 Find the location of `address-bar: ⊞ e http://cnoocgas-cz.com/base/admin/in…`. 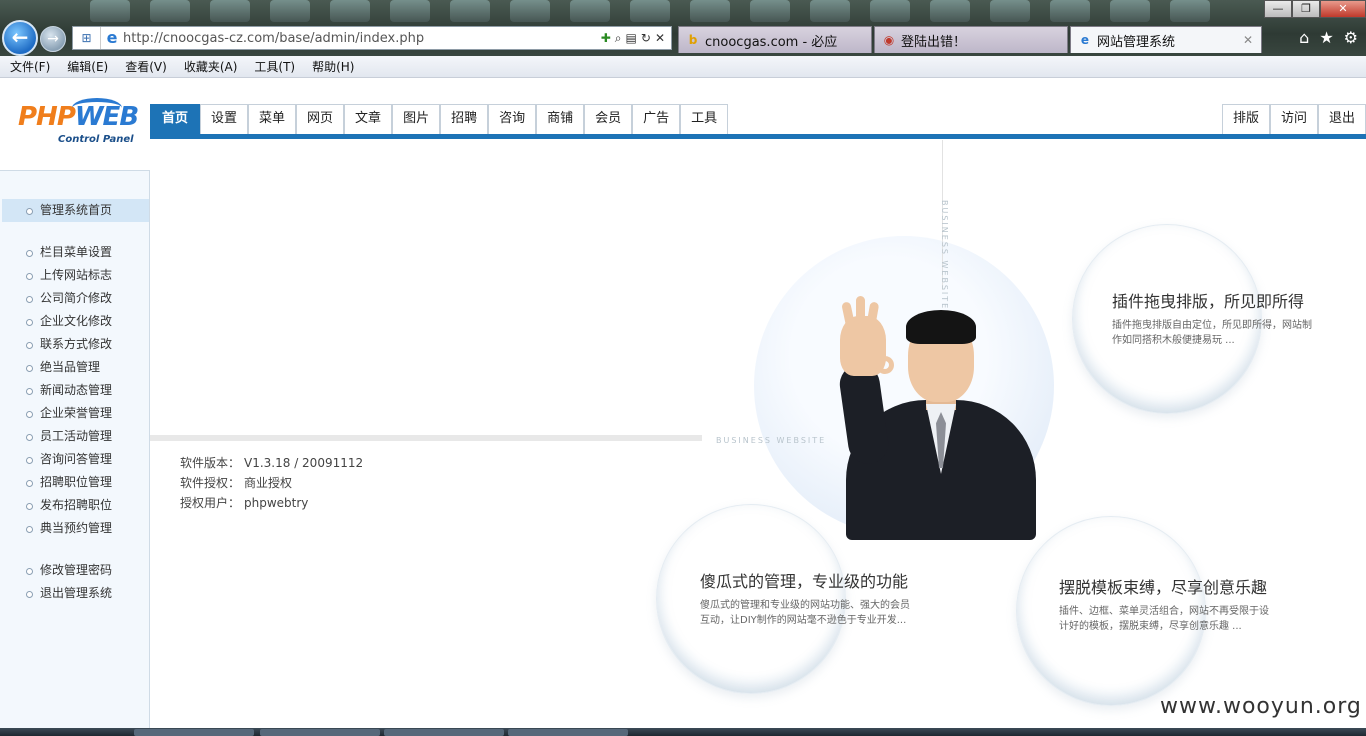

address-bar: ⊞ e http://cnoocgas-cz.com/base/admin/in… is located at coordinates (372, 38).